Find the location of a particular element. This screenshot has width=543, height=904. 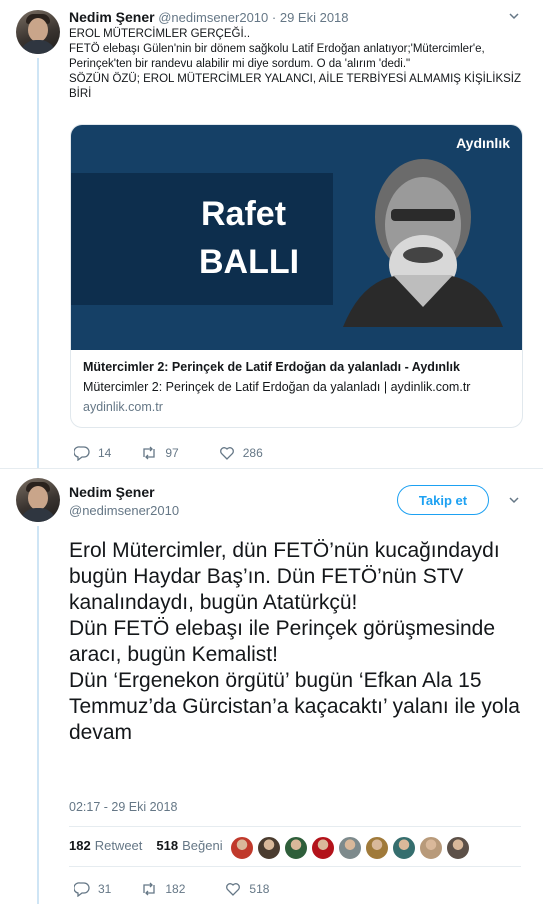

retweet-count: 182 is located at coordinates (175, 889).